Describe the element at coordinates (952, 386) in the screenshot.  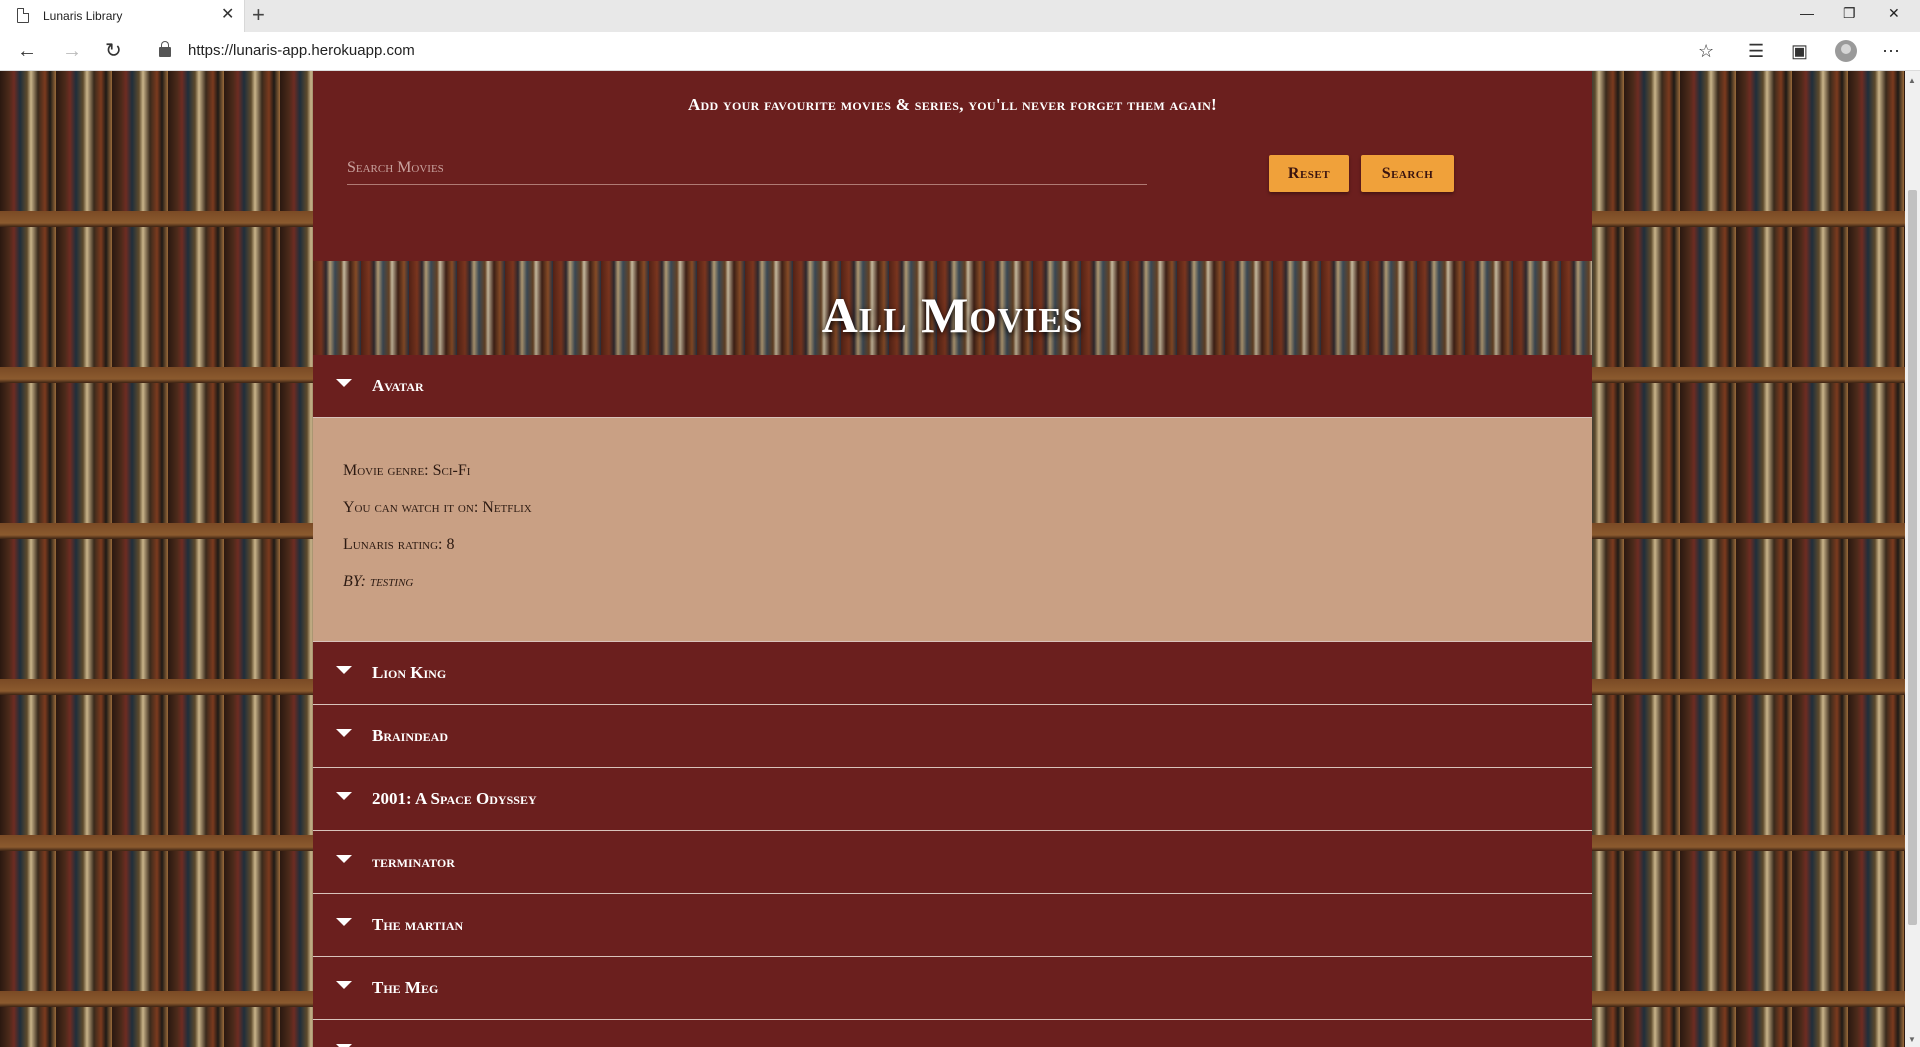
I see `movie-header: Avatar` at that location.